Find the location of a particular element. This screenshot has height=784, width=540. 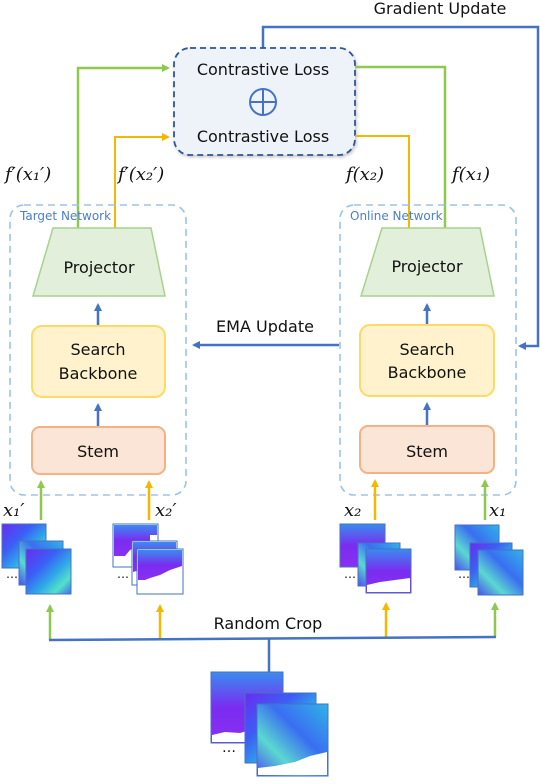

online-projector: Projector is located at coordinates (427, 262).